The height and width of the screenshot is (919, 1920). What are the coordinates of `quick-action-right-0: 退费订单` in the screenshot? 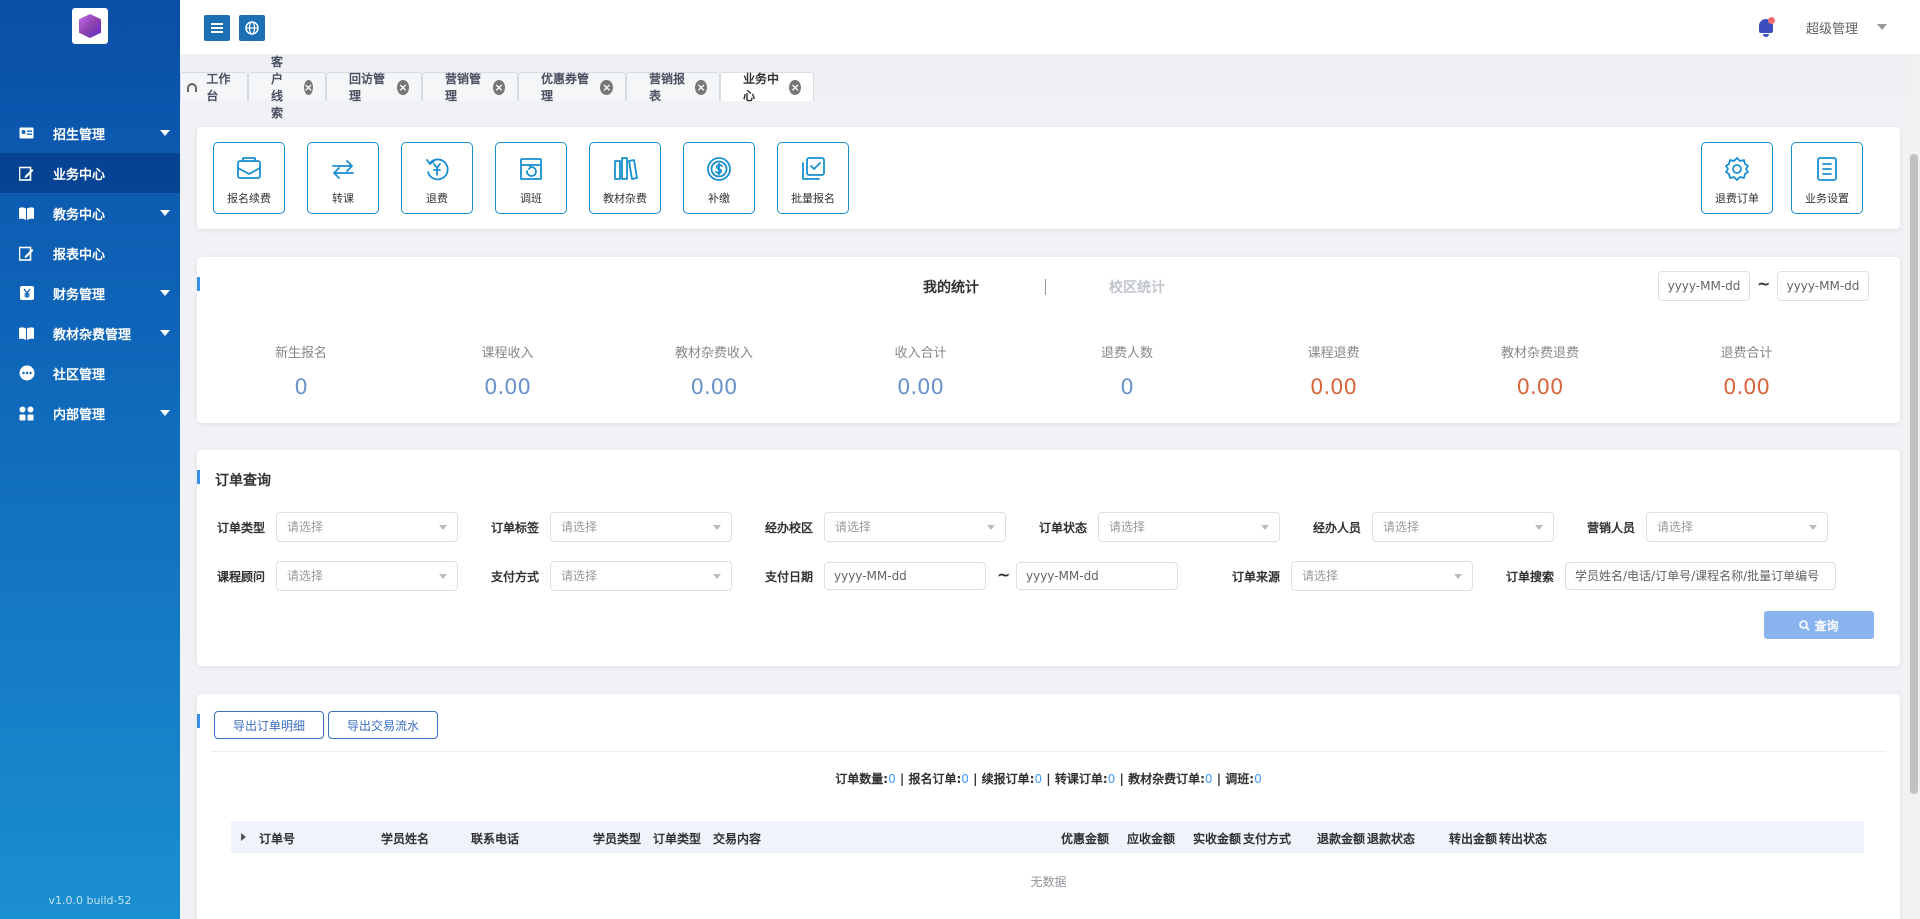 It's located at (1737, 178).